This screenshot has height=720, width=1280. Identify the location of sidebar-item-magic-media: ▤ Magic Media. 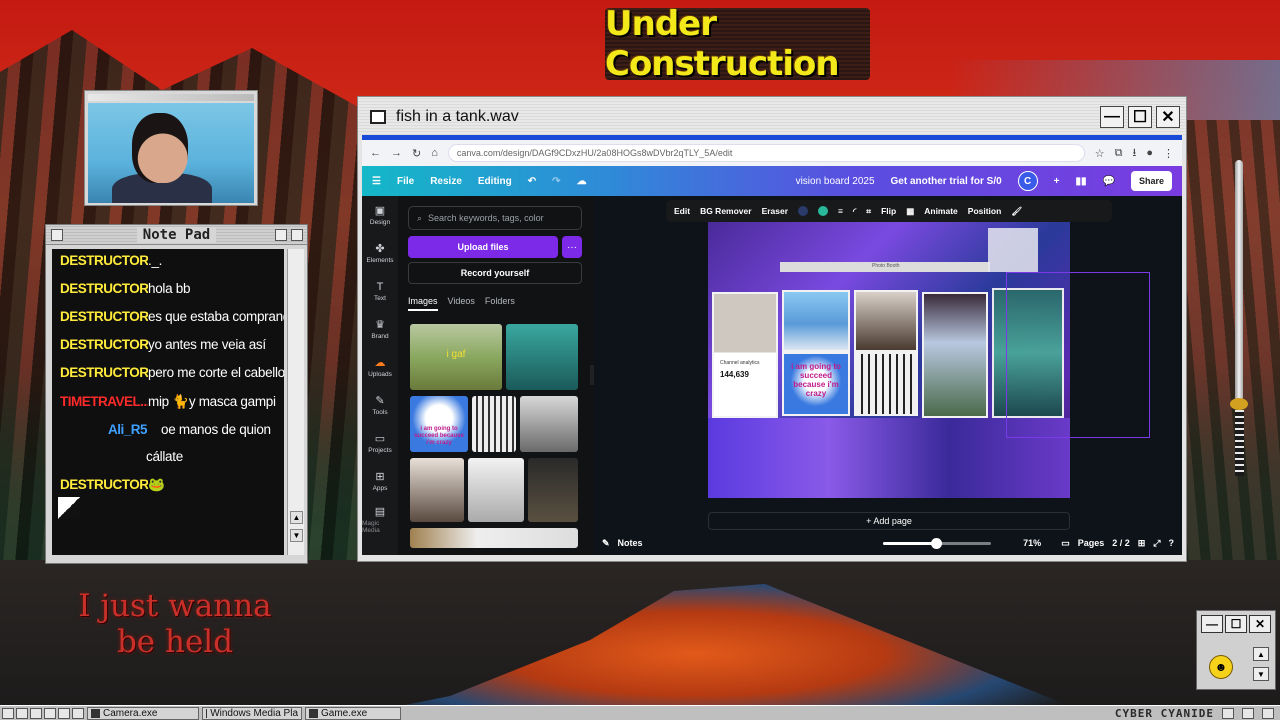
(380, 519).